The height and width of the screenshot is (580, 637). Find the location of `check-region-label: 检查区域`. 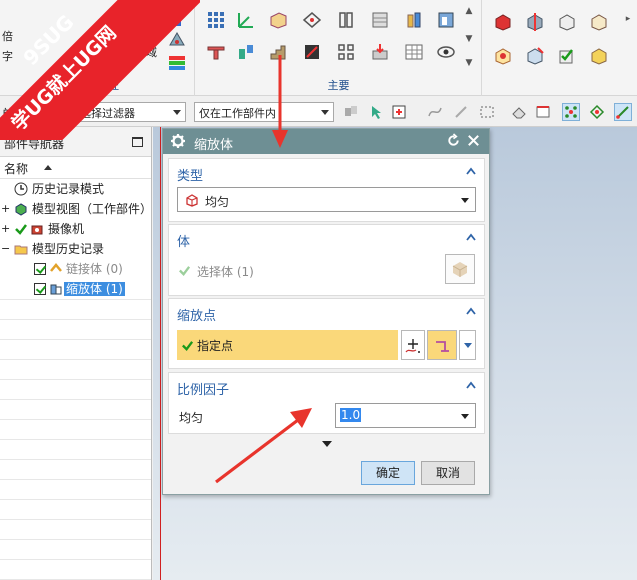

check-region-label: 检查区域 is located at coordinates (135, 52).